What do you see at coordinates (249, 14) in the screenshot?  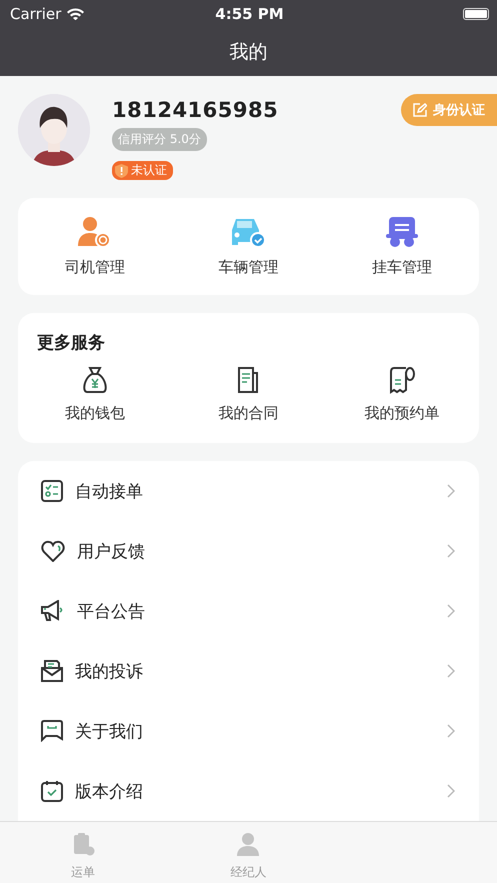 I see `clock: 4:55 PM` at bounding box center [249, 14].